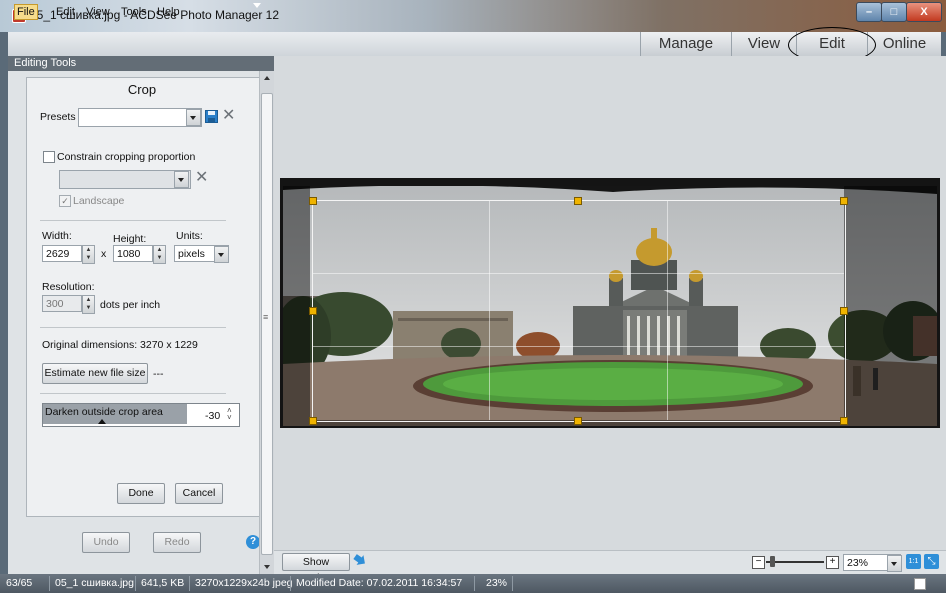 This screenshot has width=946, height=593. What do you see at coordinates (313, 311) in the screenshot?
I see `crop-handle-left` at bounding box center [313, 311].